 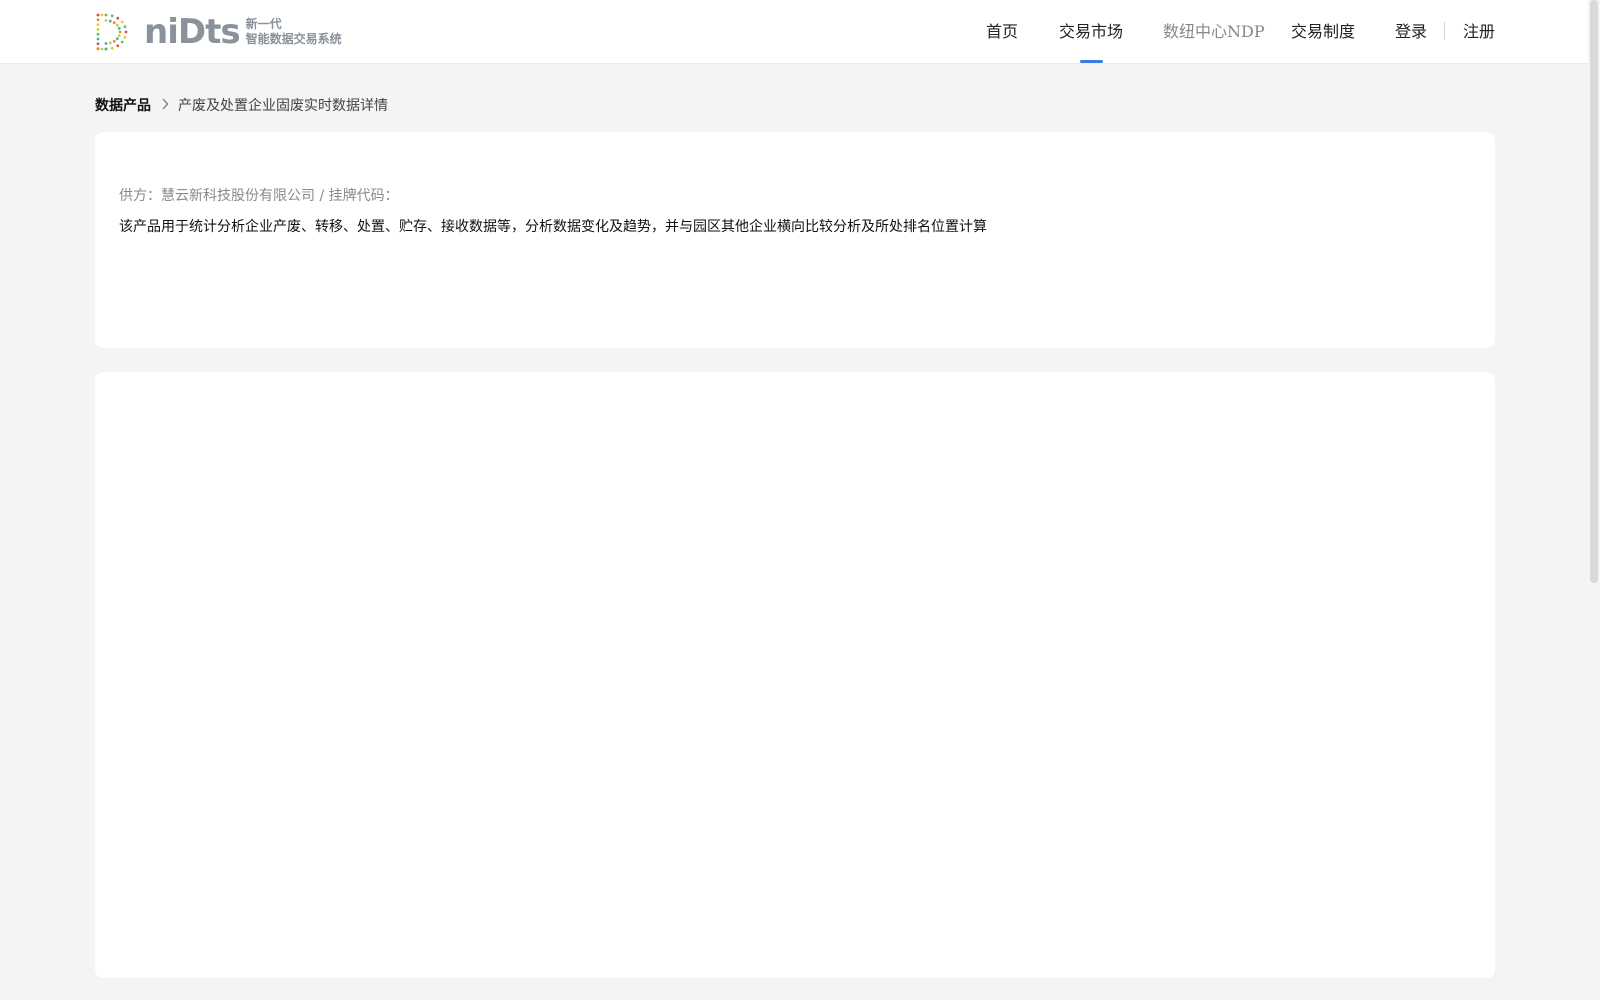 What do you see at coordinates (283, 106) in the screenshot?
I see `breadcrumb-current: 产废及处置企业固废实时数据详情` at bounding box center [283, 106].